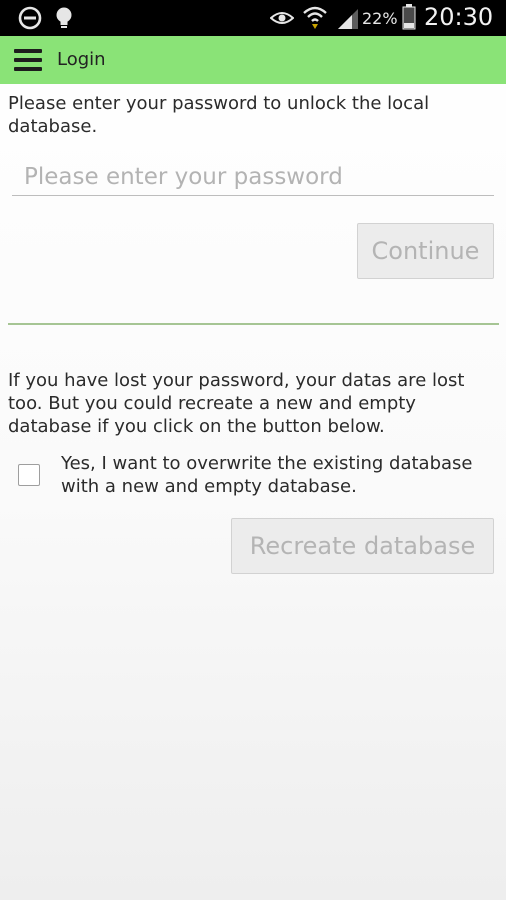 This screenshot has width=506, height=900. What do you see at coordinates (28, 60) in the screenshot?
I see `hamburger-menu-icon` at bounding box center [28, 60].